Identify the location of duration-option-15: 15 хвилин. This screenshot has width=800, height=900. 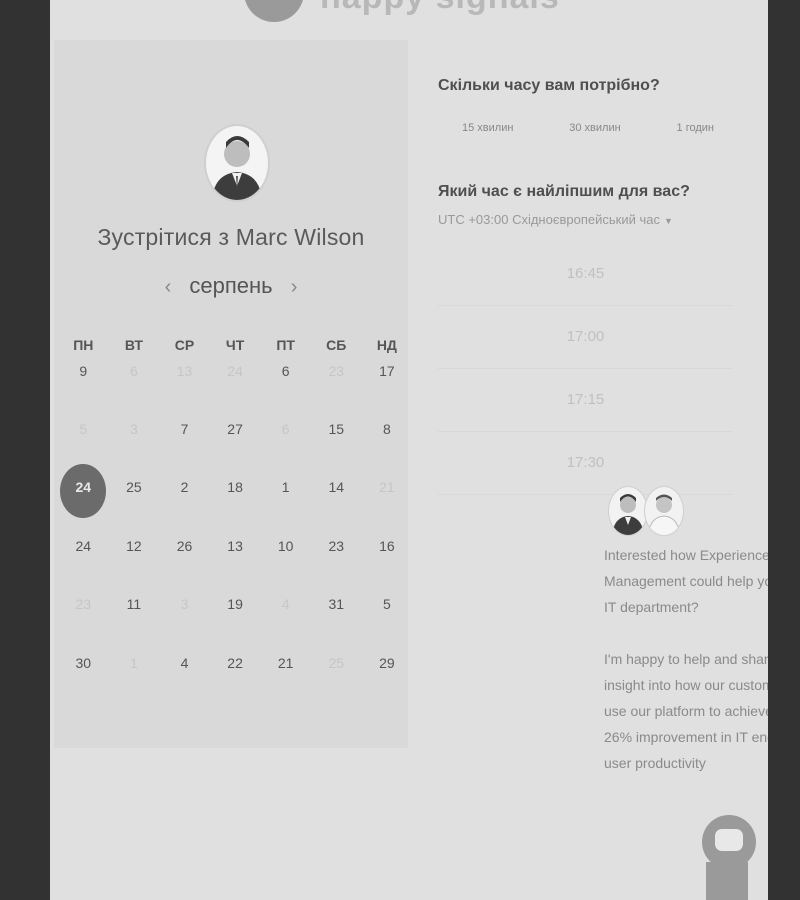
(487, 128).